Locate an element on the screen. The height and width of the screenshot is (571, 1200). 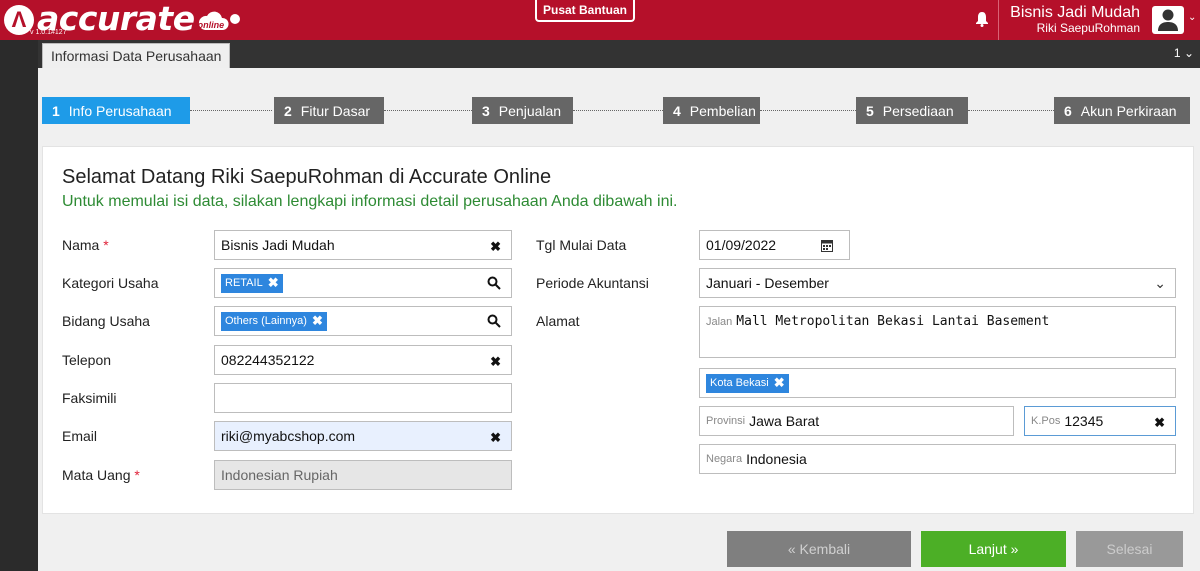
step-pembelian: 4 Pembelian is located at coordinates (711, 110).